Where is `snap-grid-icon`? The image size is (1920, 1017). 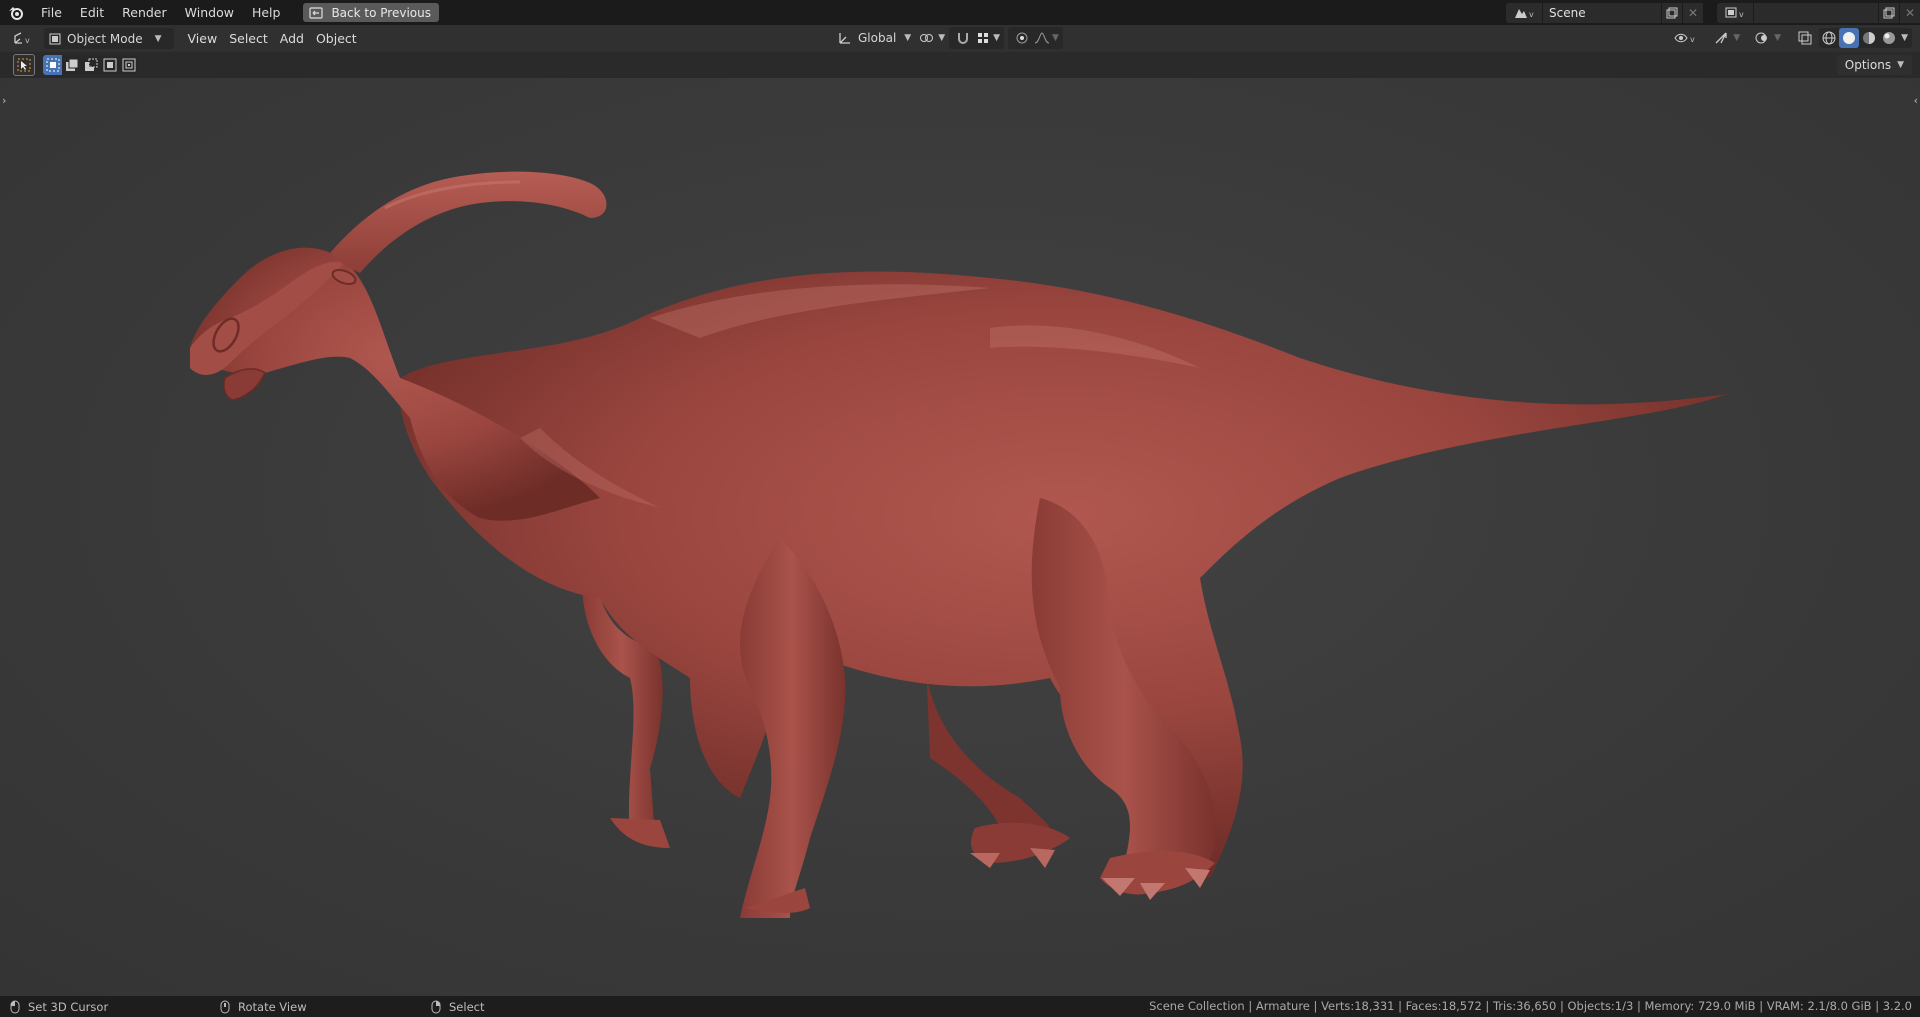
snap-grid-icon is located at coordinates (983, 38).